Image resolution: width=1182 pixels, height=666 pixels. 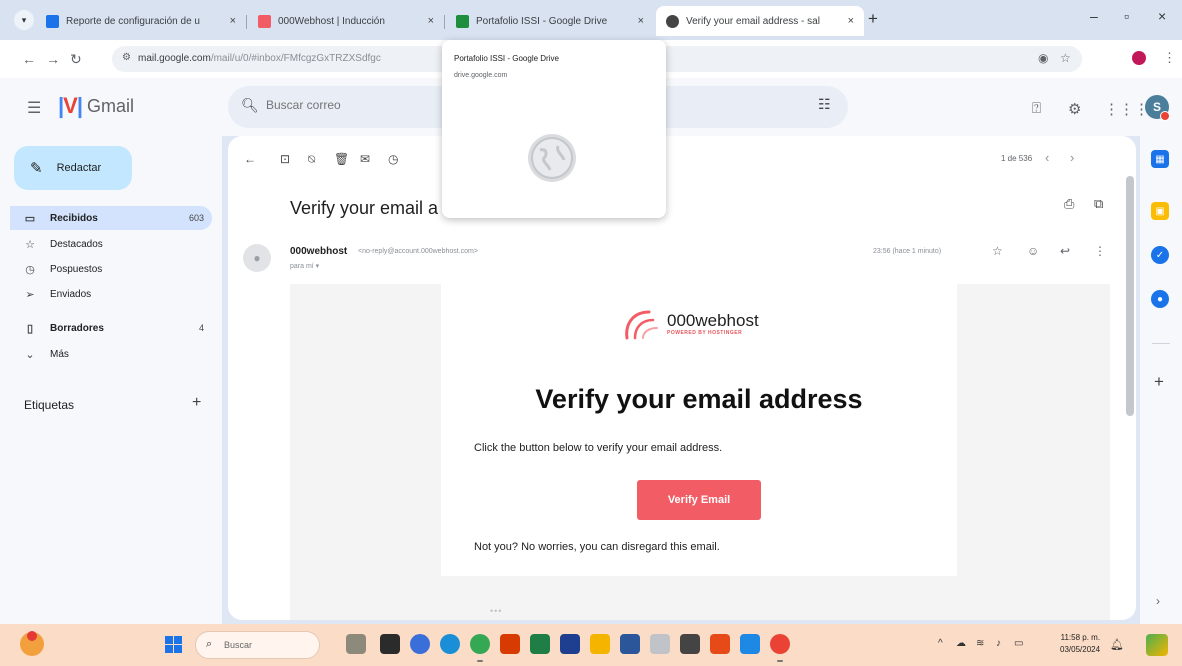 What do you see at coordinates (980, 643) in the screenshot?
I see `wifi-icon: ≋` at bounding box center [980, 643].